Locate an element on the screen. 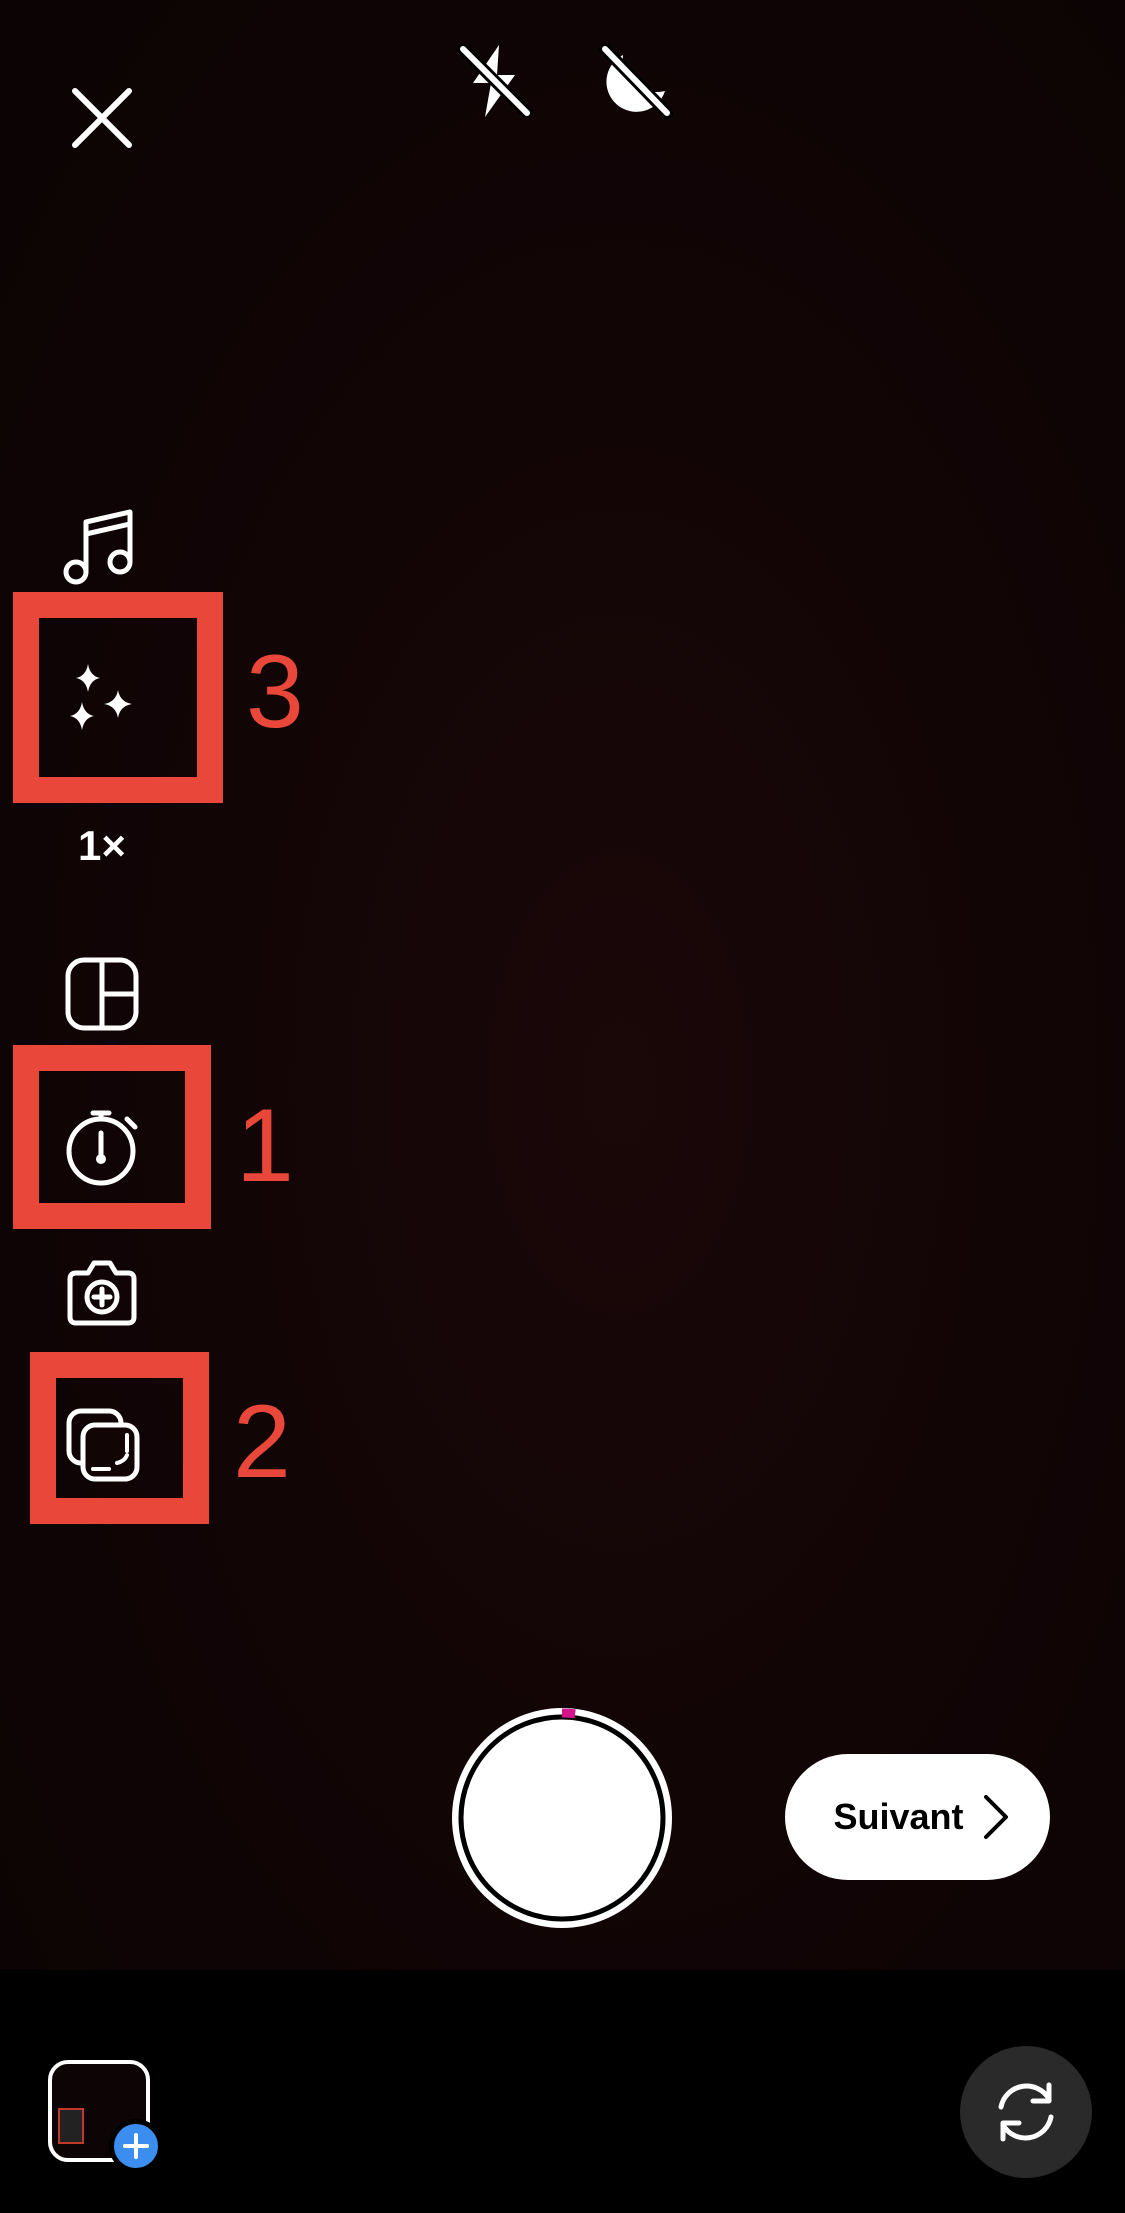 The image size is (1125, 2213). night-mode-off-icon is located at coordinates (636, 81).